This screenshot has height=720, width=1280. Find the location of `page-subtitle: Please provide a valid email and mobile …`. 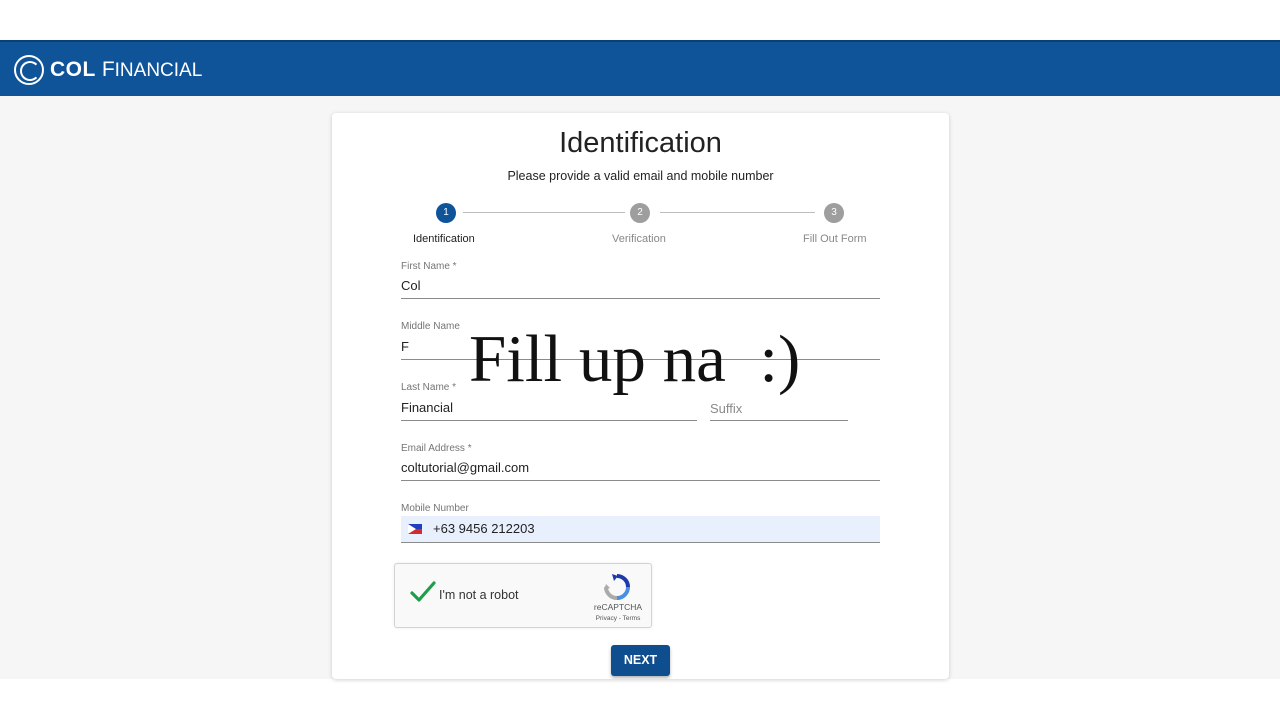

page-subtitle: Please provide a valid email and mobile … is located at coordinates (640, 176).